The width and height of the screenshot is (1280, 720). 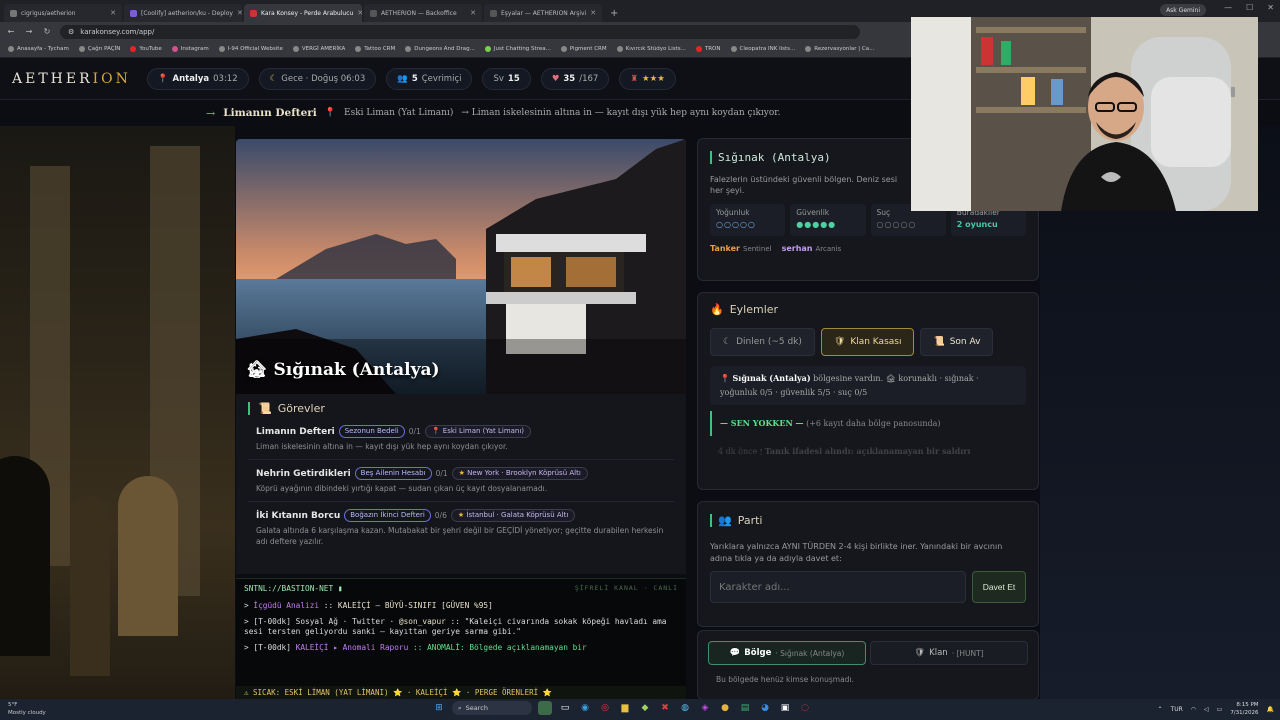 What do you see at coordinates (645, 708) in the screenshot?
I see `app-icon: ◆` at bounding box center [645, 708].